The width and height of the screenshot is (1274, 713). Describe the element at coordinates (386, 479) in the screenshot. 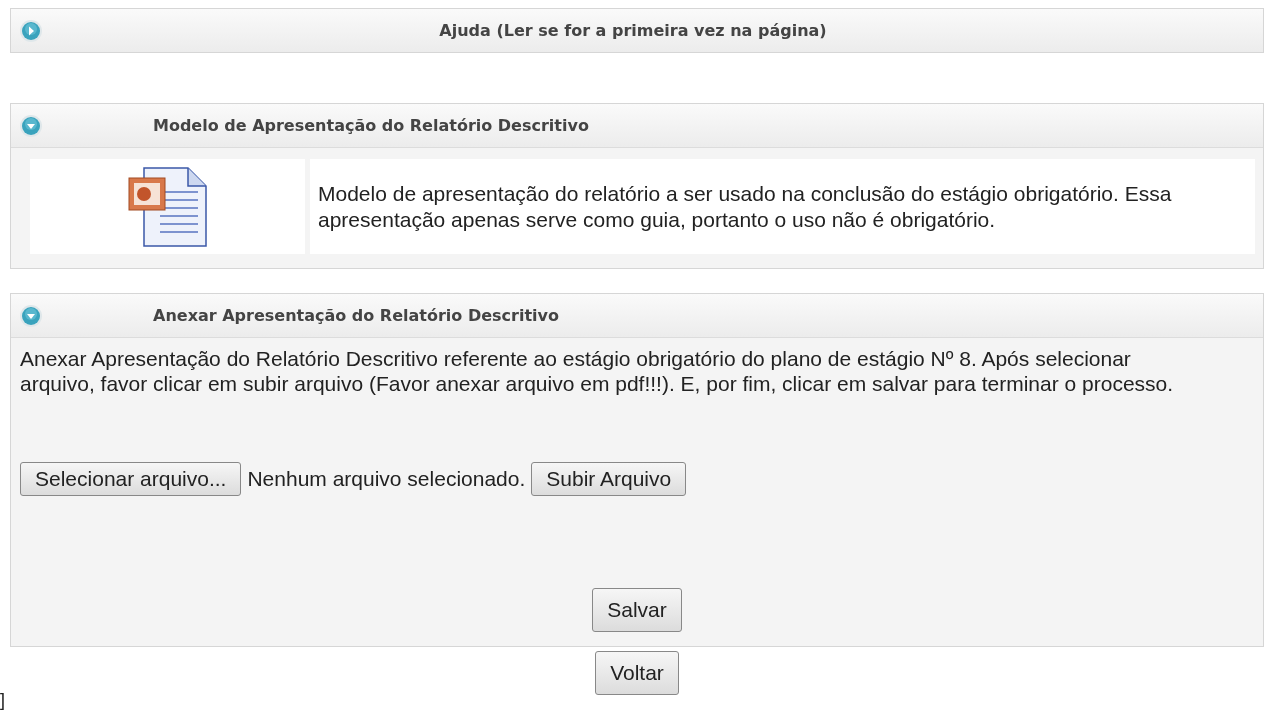

I see `file-status: Nenhum arquivo selecionado.` at that location.